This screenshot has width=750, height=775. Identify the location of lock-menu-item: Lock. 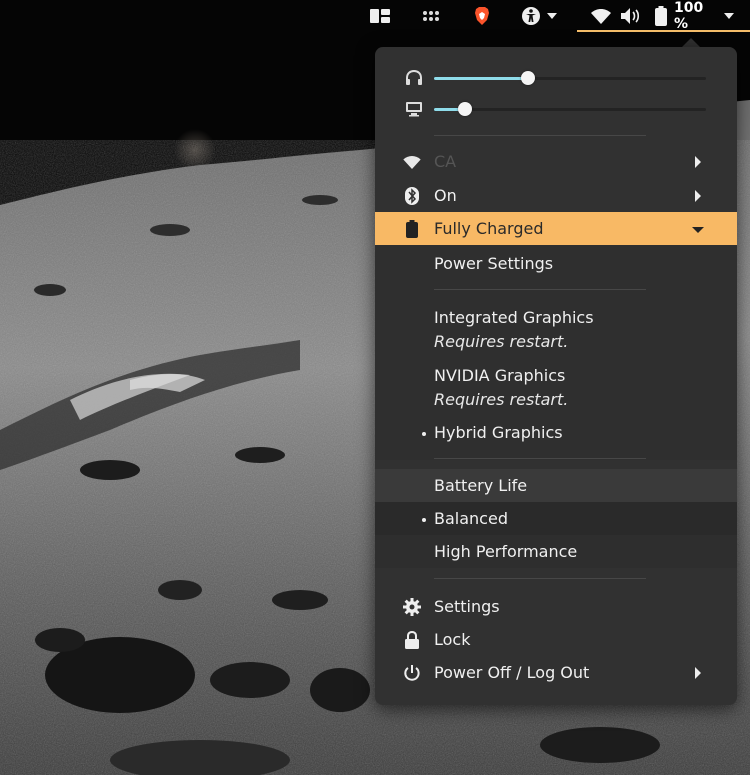
(556, 639).